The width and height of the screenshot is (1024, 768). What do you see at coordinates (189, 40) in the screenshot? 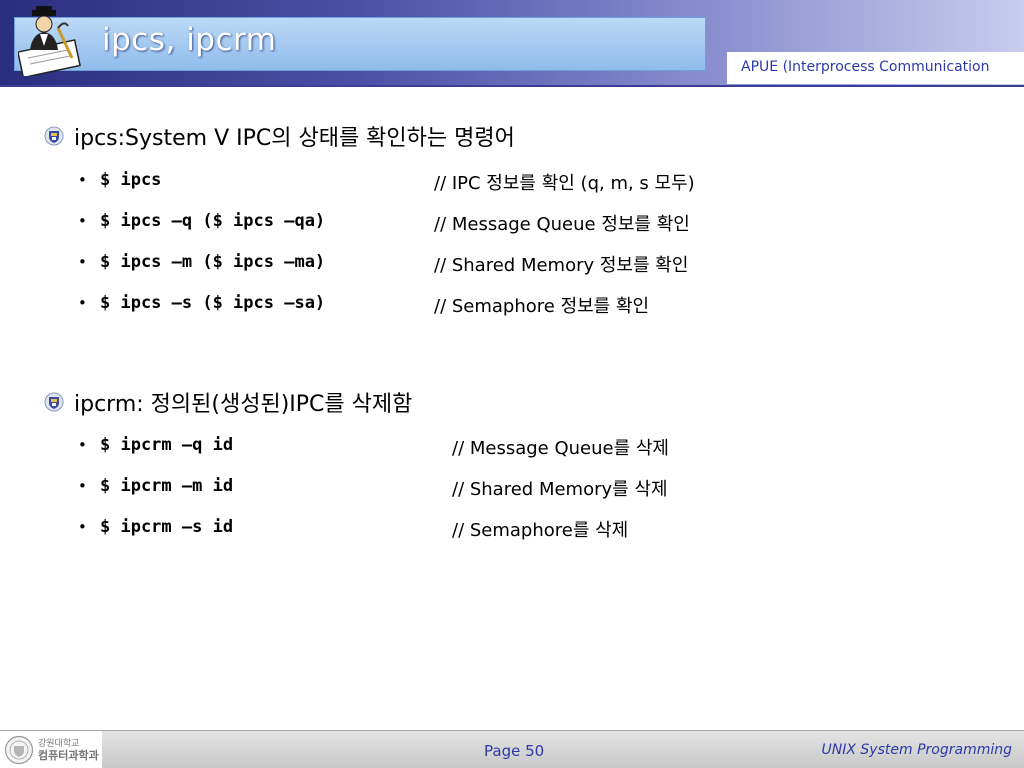
I see `slide-title: ipcs, ipcrm` at bounding box center [189, 40].